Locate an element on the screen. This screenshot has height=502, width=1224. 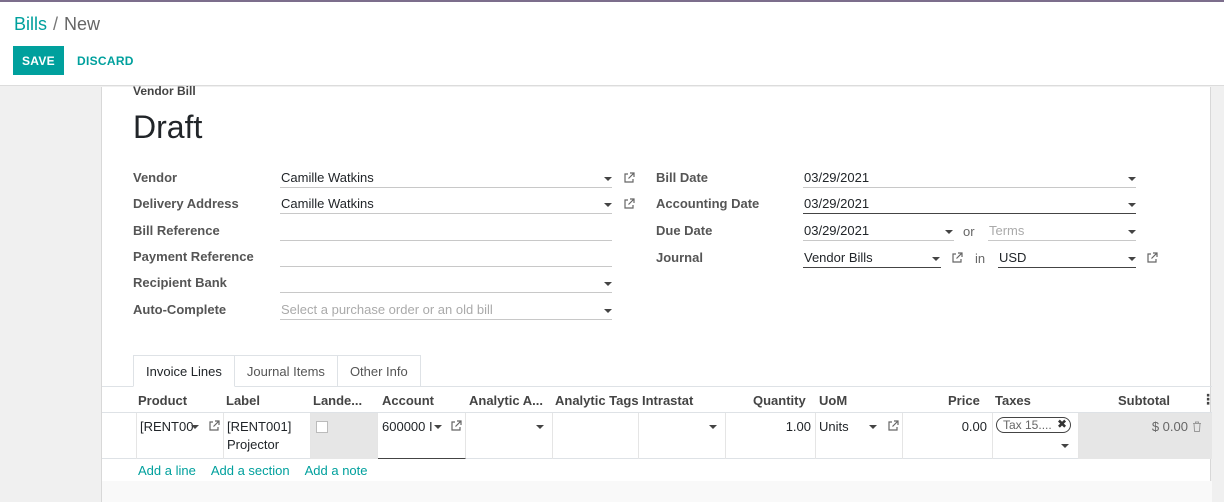
delivery-address-external-link-icon is located at coordinates (629, 204).